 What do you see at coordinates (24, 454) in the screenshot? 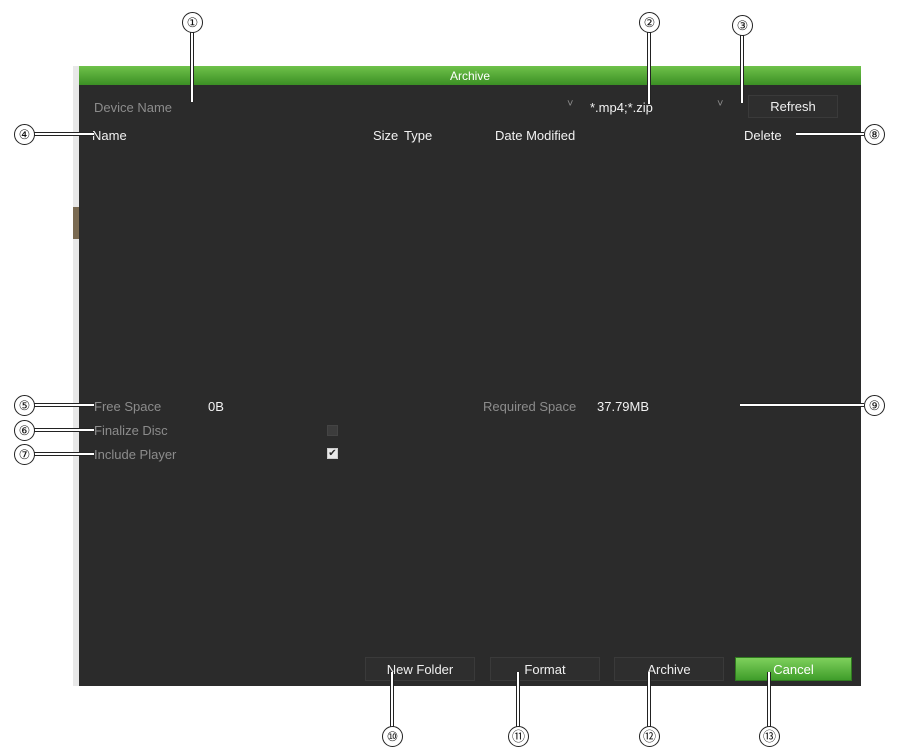
I see `callout-7: ⑦` at bounding box center [24, 454].